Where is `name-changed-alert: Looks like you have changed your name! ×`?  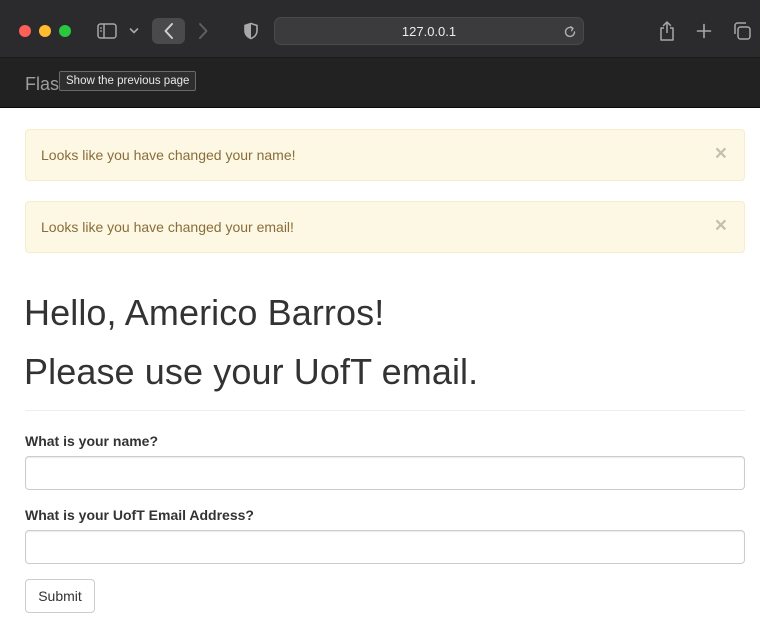 name-changed-alert: Looks like you have changed your name! × is located at coordinates (385, 155).